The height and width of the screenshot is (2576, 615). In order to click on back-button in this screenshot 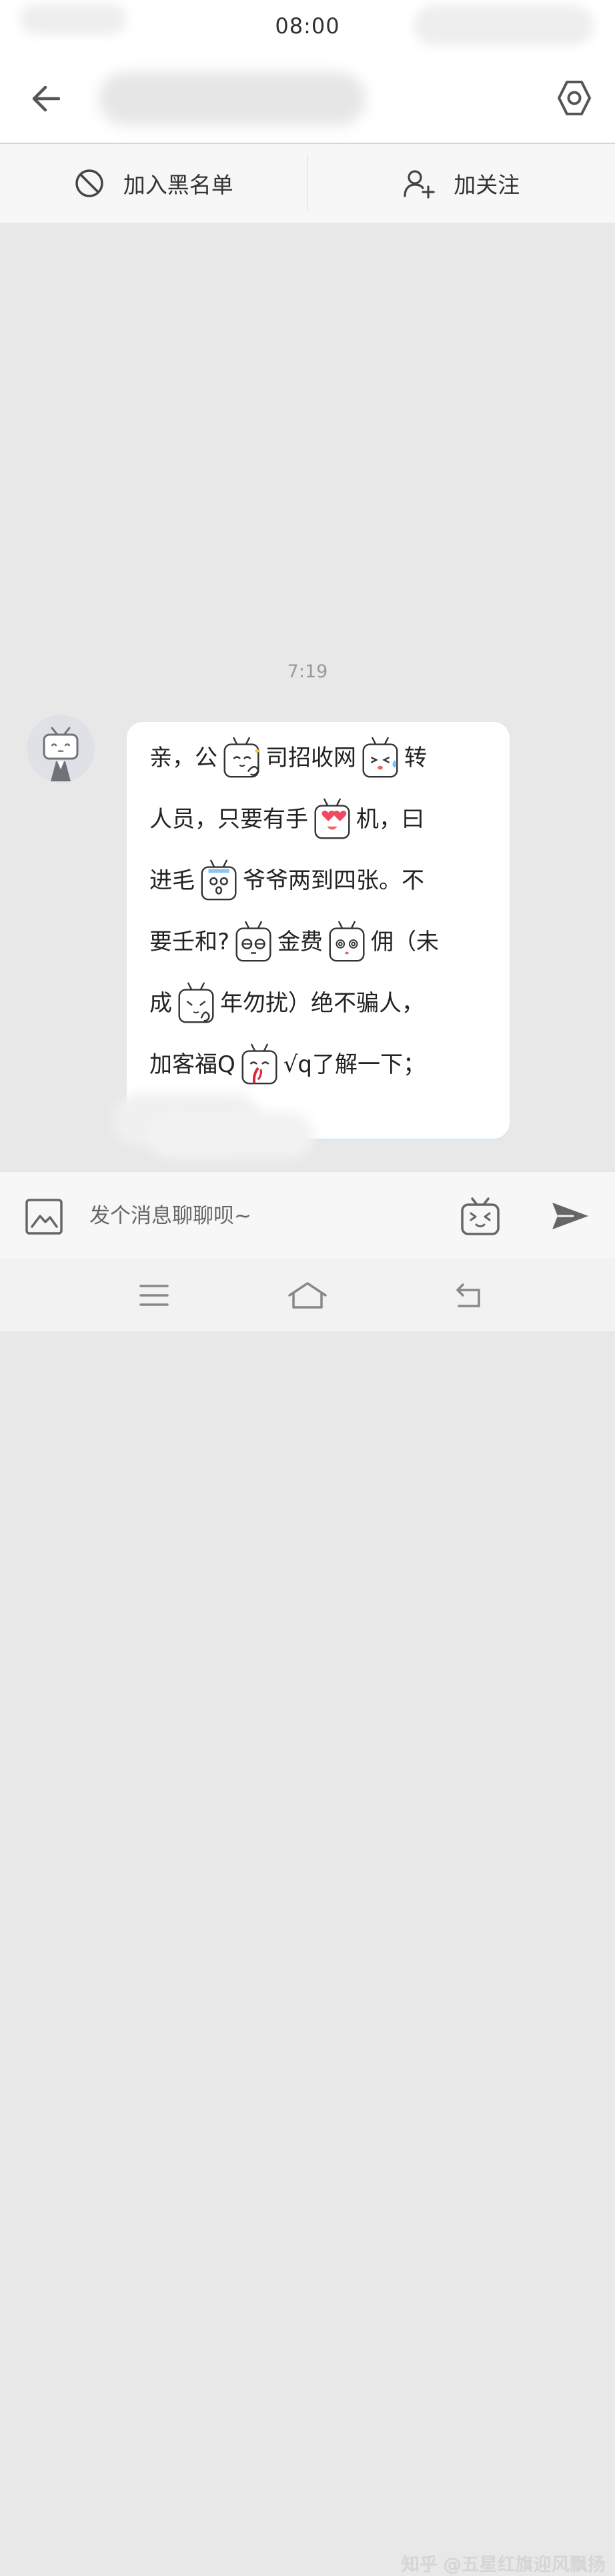, I will do `click(47, 99)`.